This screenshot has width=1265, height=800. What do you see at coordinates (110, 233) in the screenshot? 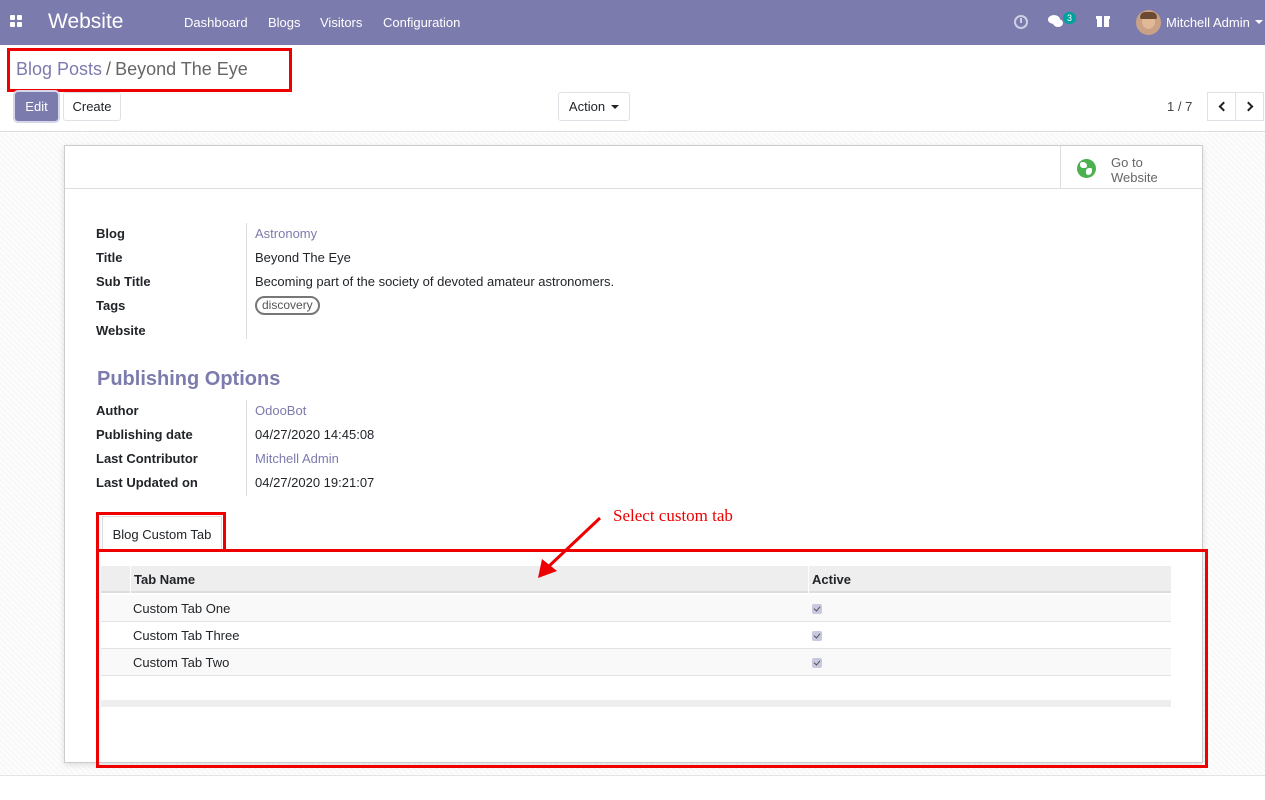
I see `blog-label: Blog` at bounding box center [110, 233].